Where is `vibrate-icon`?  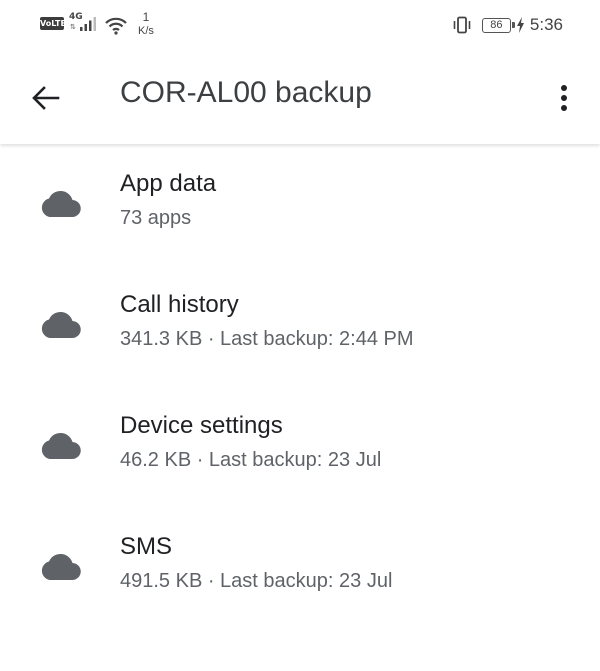
vibrate-icon is located at coordinates (462, 25).